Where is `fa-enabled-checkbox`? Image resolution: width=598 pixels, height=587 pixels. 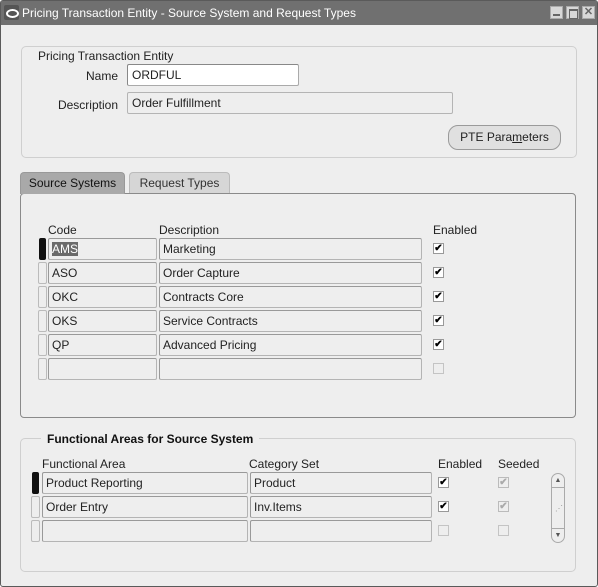
fa-enabled-checkbox is located at coordinates (443, 530).